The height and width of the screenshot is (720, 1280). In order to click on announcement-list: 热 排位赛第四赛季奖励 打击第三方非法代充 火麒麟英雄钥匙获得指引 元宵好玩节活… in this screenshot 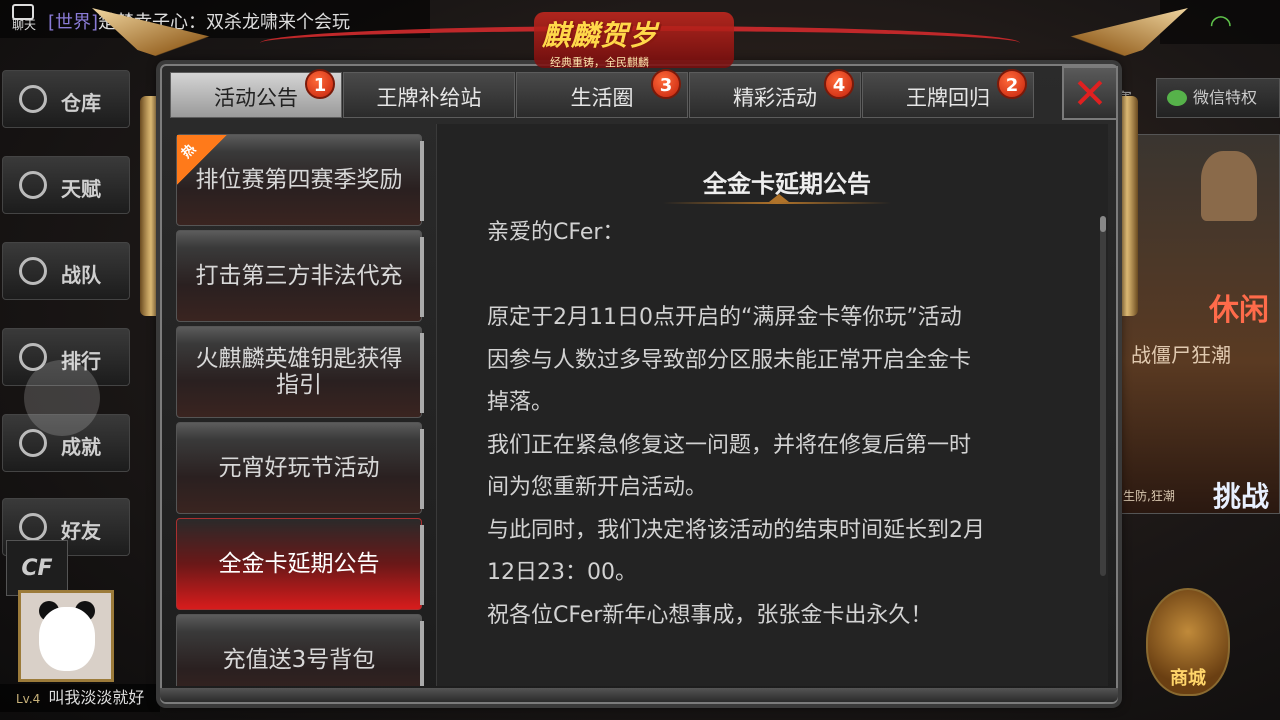, I will do `click(300, 410)`.